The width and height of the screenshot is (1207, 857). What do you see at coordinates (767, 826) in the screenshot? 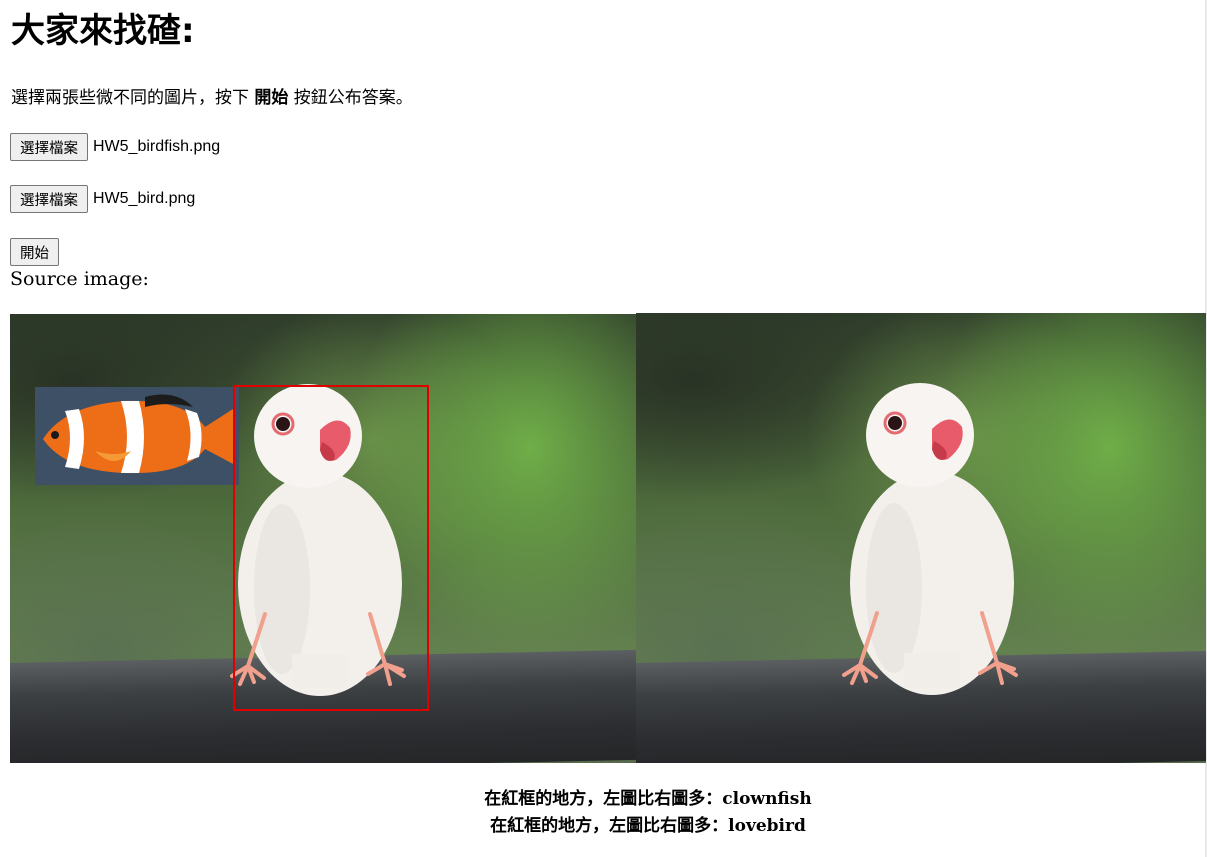
I see `result-2-item: lovebird` at bounding box center [767, 826].